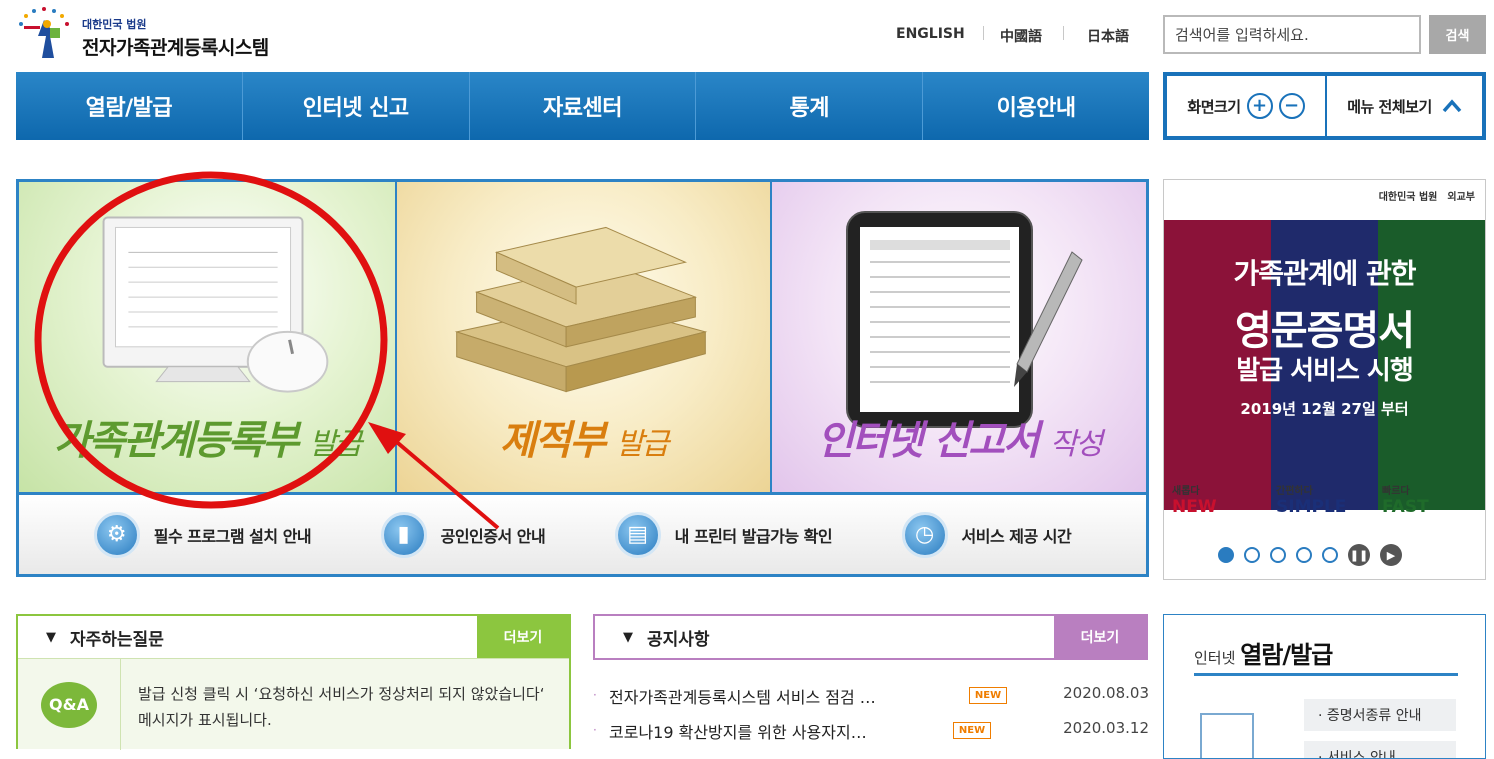  I want to click on monitor-mouse-icon, so click(215, 304).